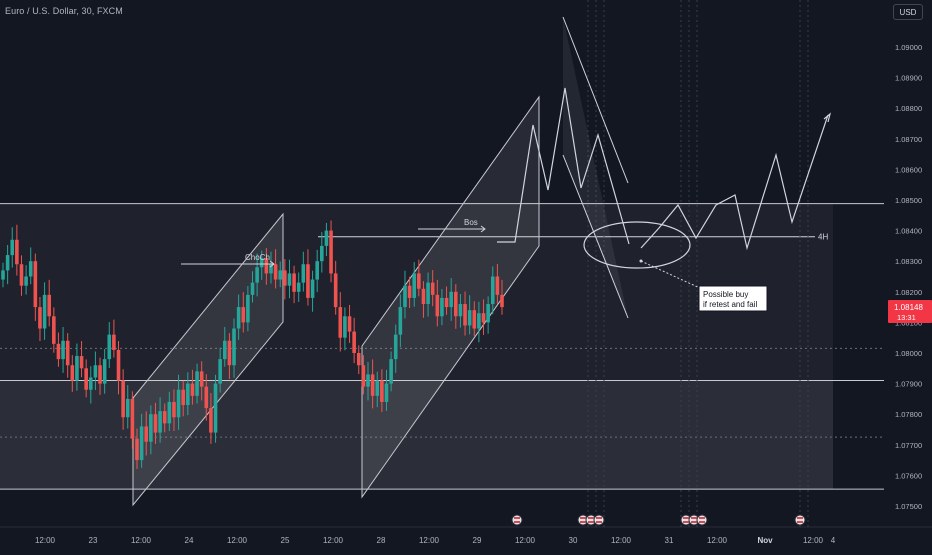 This screenshot has height=555, width=932. Describe the element at coordinates (477, 540) in the screenshot. I see `time-tick-label: 29` at that location.